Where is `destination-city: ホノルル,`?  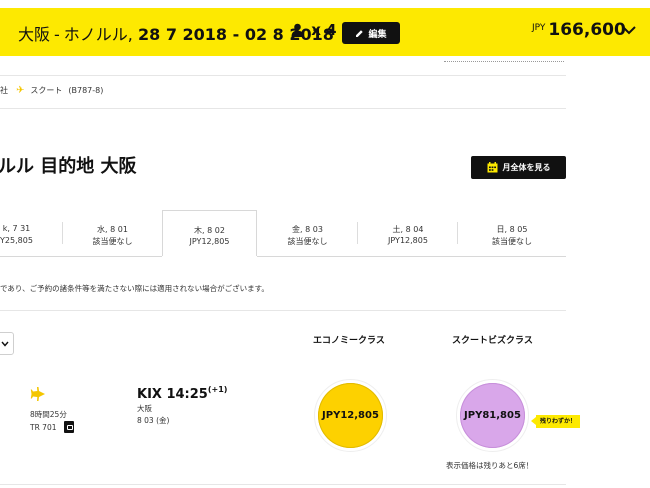 destination-city: ホノルル, is located at coordinates (98, 34).